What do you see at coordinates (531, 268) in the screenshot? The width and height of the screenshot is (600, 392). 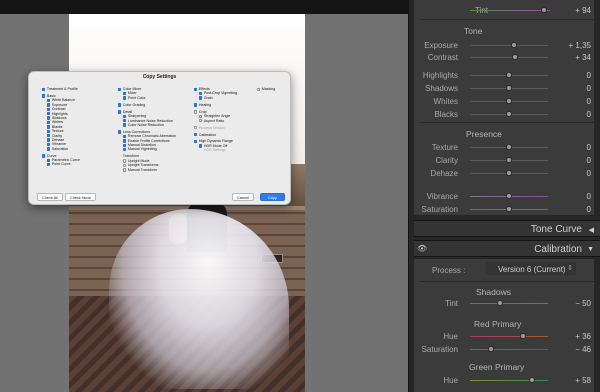 I see `process-dropdown: Version 6 (Current) ⇕` at bounding box center [531, 268].